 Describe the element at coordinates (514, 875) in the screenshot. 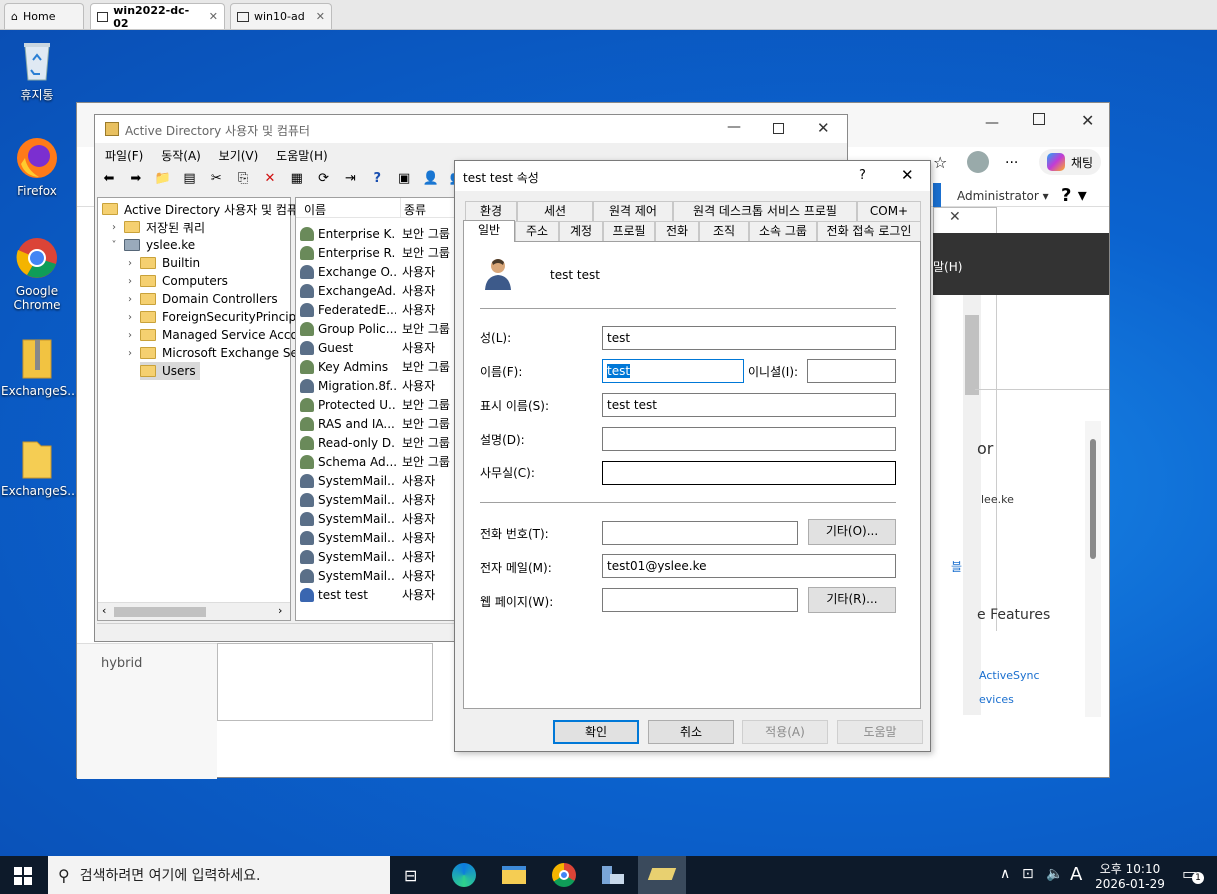

I see `file-explorer-icon` at that location.